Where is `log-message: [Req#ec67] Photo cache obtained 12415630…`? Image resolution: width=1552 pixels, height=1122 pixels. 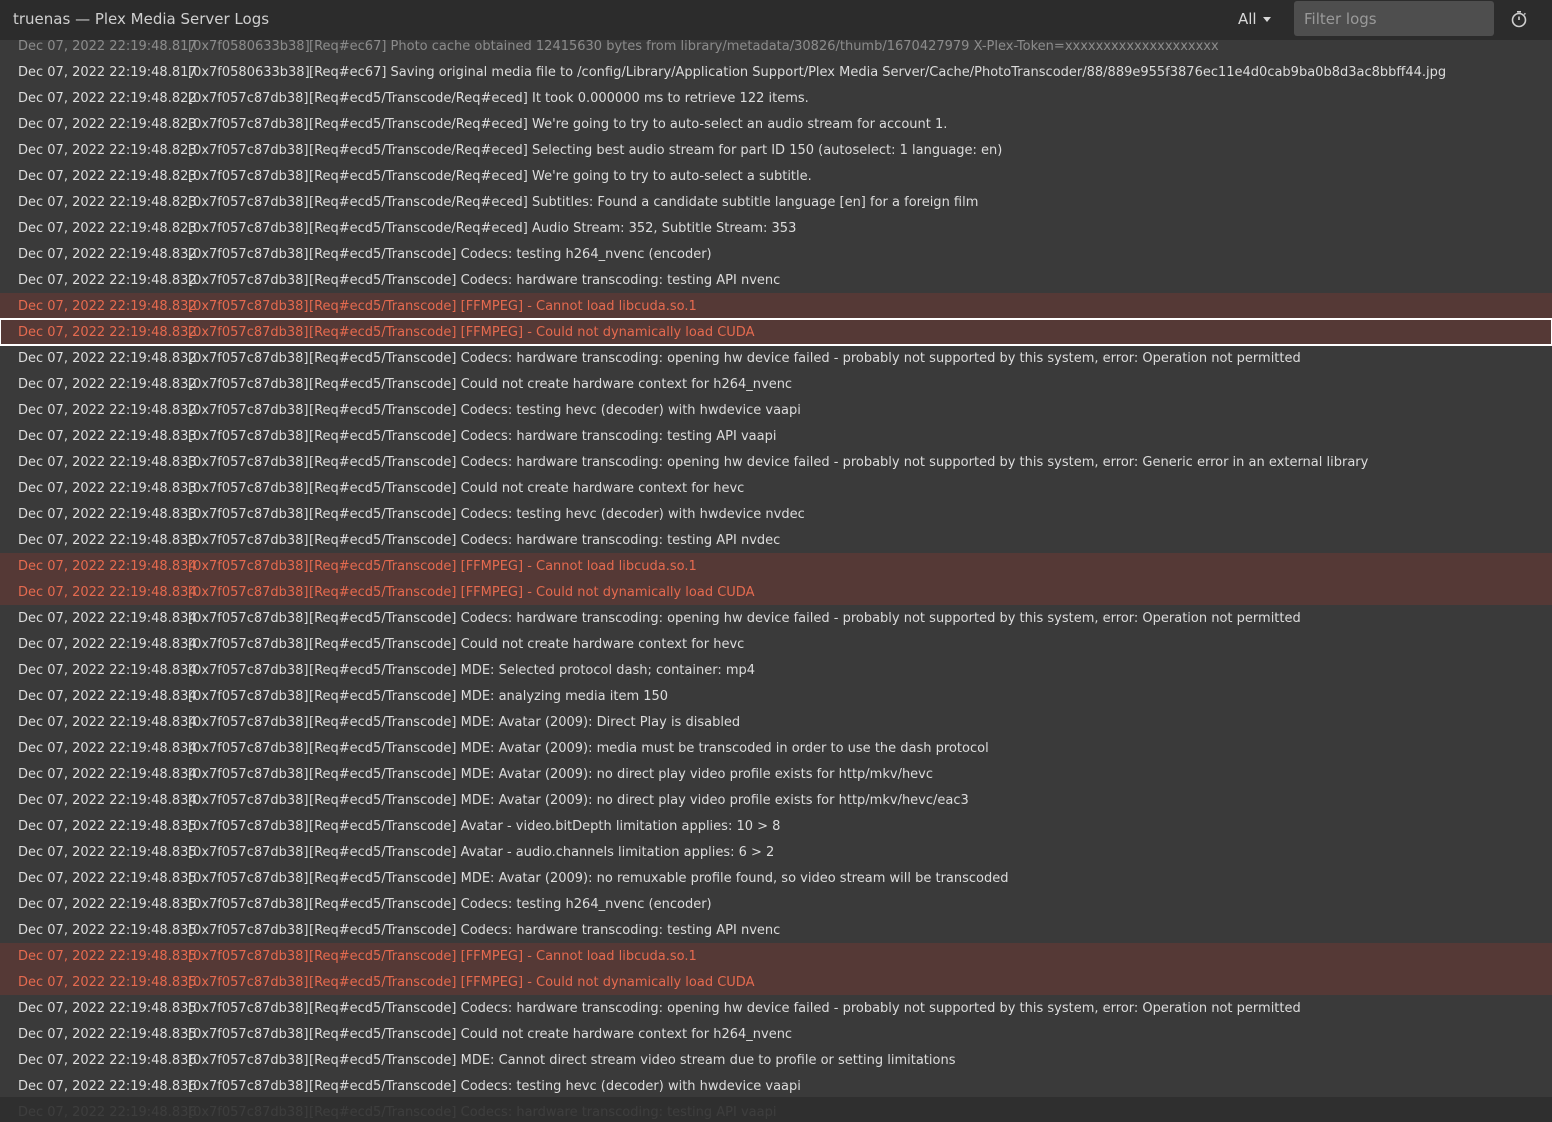
log-message: [Req#ec67] Photo cache obtained 12415630… is located at coordinates (764, 47).